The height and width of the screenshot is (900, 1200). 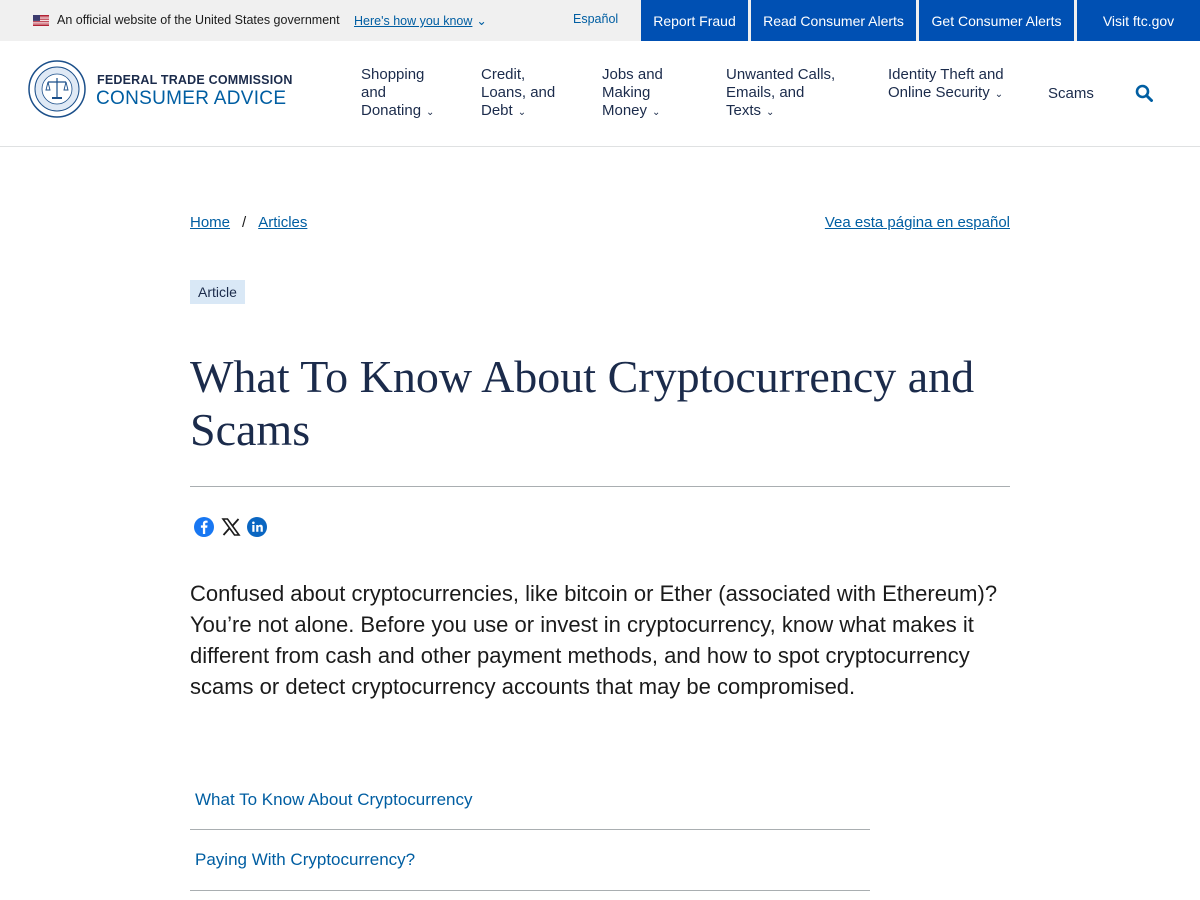 What do you see at coordinates (210, 222) in the screenshot?
I see `breadcrumb-home: Home` at bounding box center [210, 222].